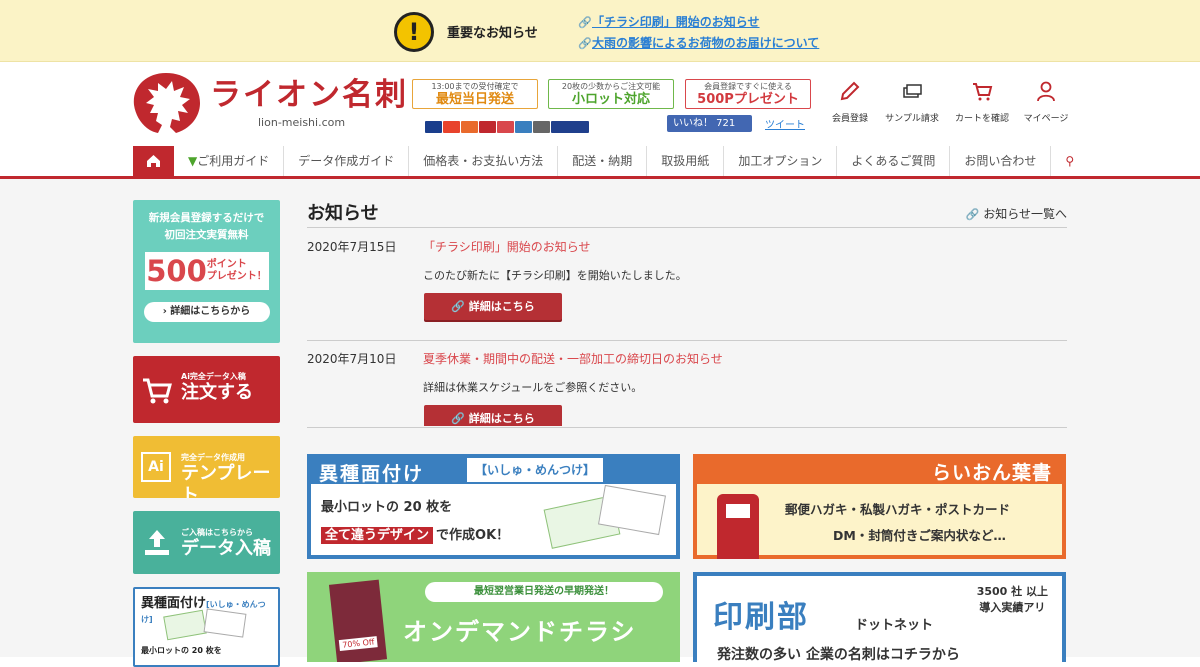  Describe the element at coordinates (748, 94) in the screenshot. I see `badge-500p: 会員登録ですぐに使える 500Pプレゼント` at that location.